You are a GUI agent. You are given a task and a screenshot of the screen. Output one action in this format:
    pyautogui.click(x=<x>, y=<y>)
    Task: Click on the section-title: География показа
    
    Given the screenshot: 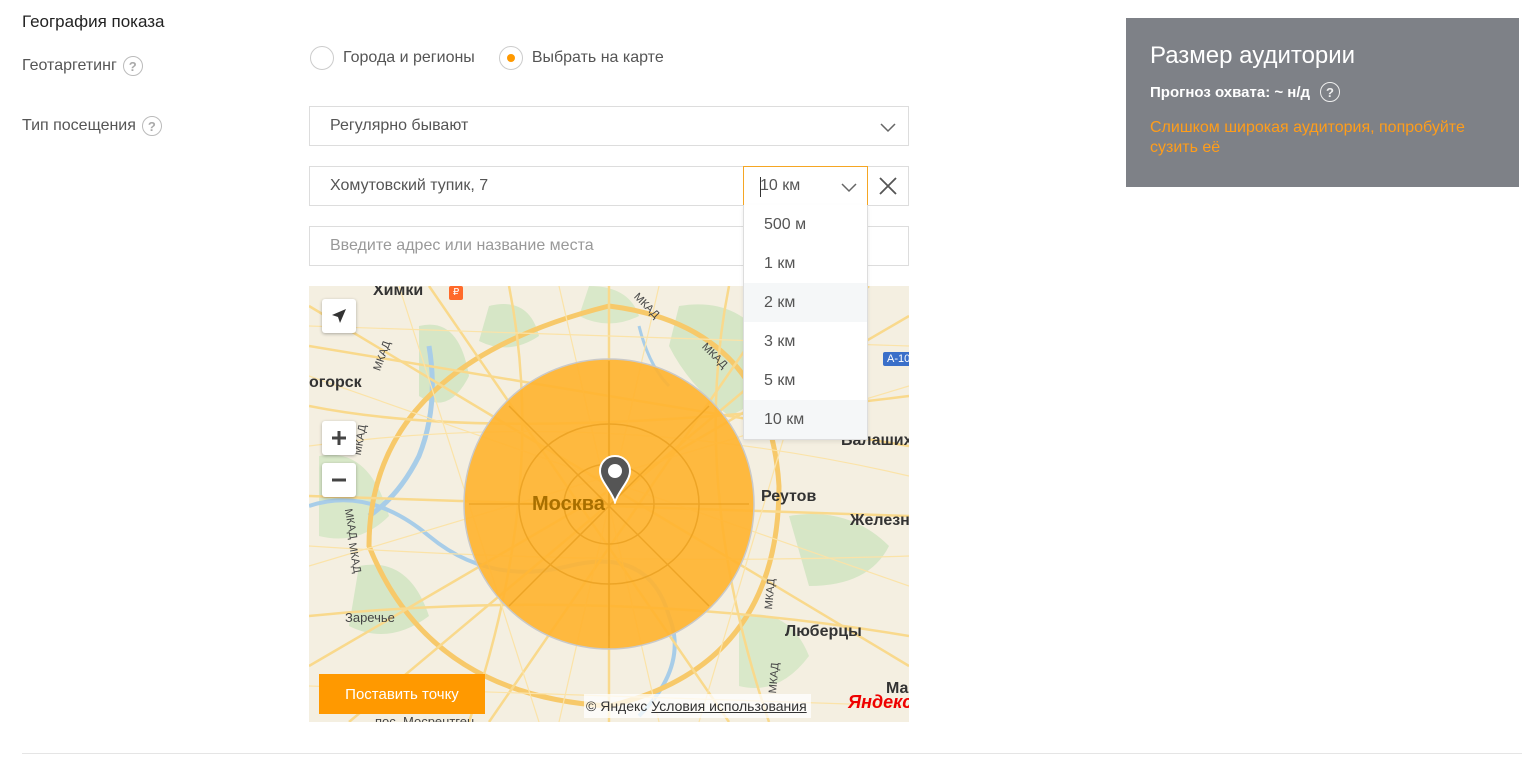 What is the action you would take?
    pyautogui.click(x=93, y=21)
    